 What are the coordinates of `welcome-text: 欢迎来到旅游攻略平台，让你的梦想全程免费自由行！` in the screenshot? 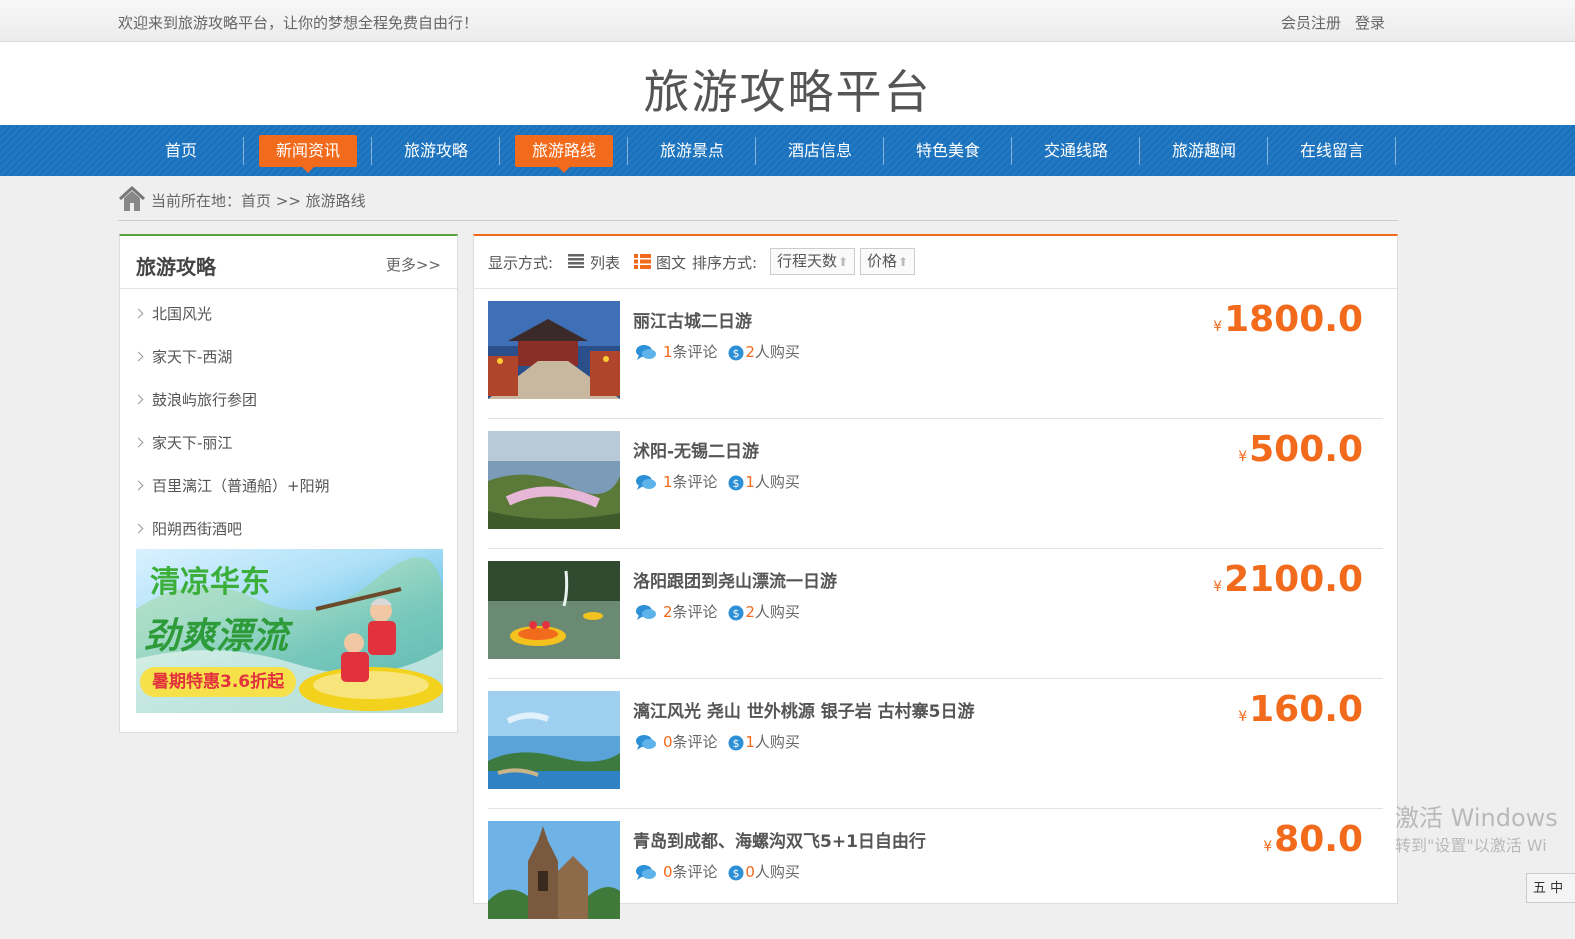 It's located at (298, 23).